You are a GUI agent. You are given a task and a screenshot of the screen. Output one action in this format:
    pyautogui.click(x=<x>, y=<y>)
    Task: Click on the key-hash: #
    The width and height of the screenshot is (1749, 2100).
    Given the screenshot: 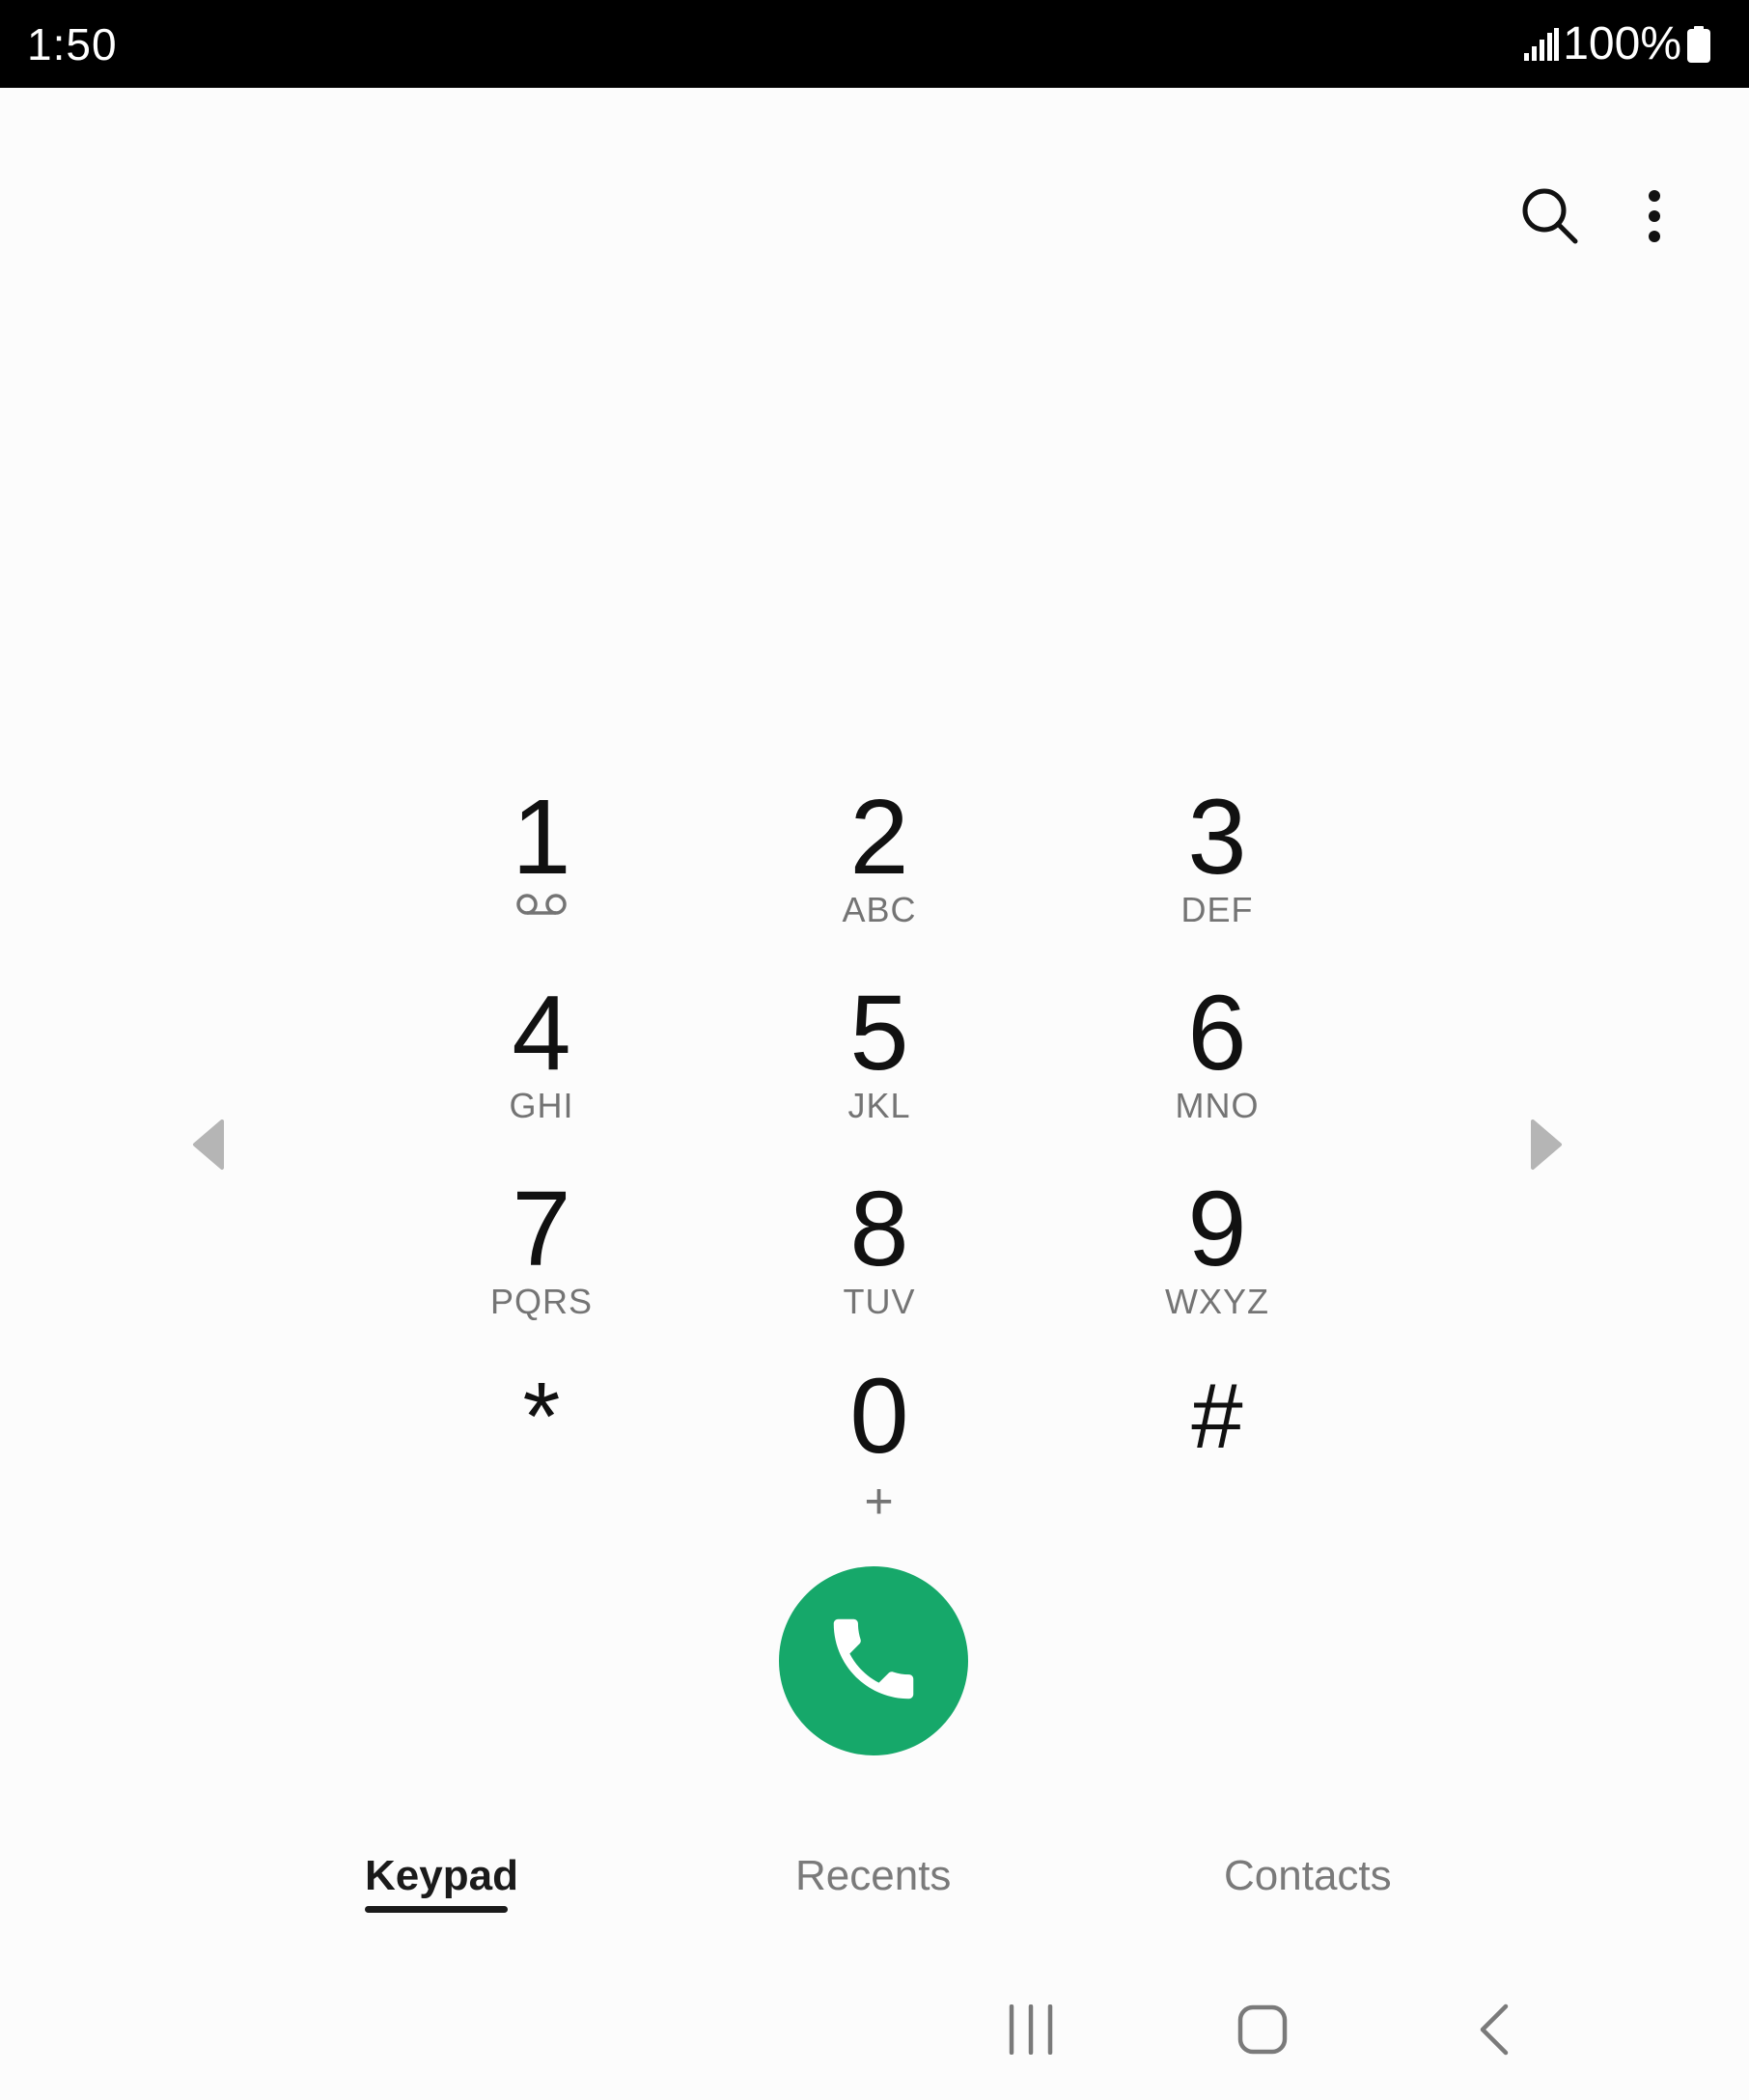 What is the action you would take?
    pyautogui.click(x=1217, y=1446)
    